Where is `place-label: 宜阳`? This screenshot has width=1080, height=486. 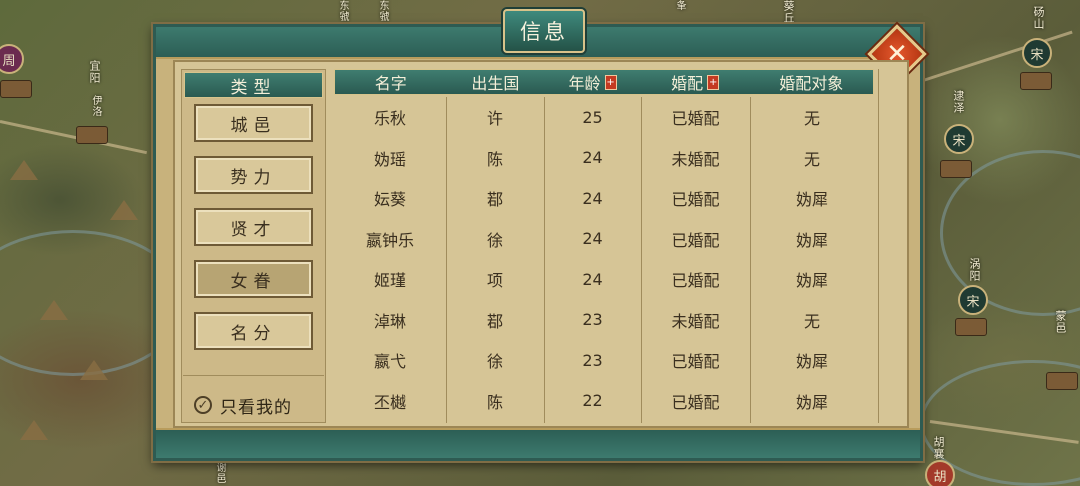 place-label: 宜阳 is located at coordinates (94, 72).